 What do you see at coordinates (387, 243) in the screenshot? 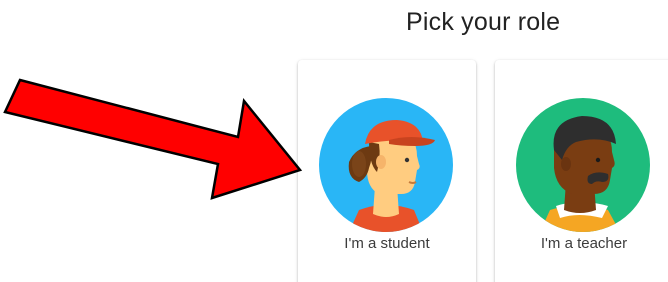
I see `student-role-label: I'm a student` at bounding box center [387, 243].